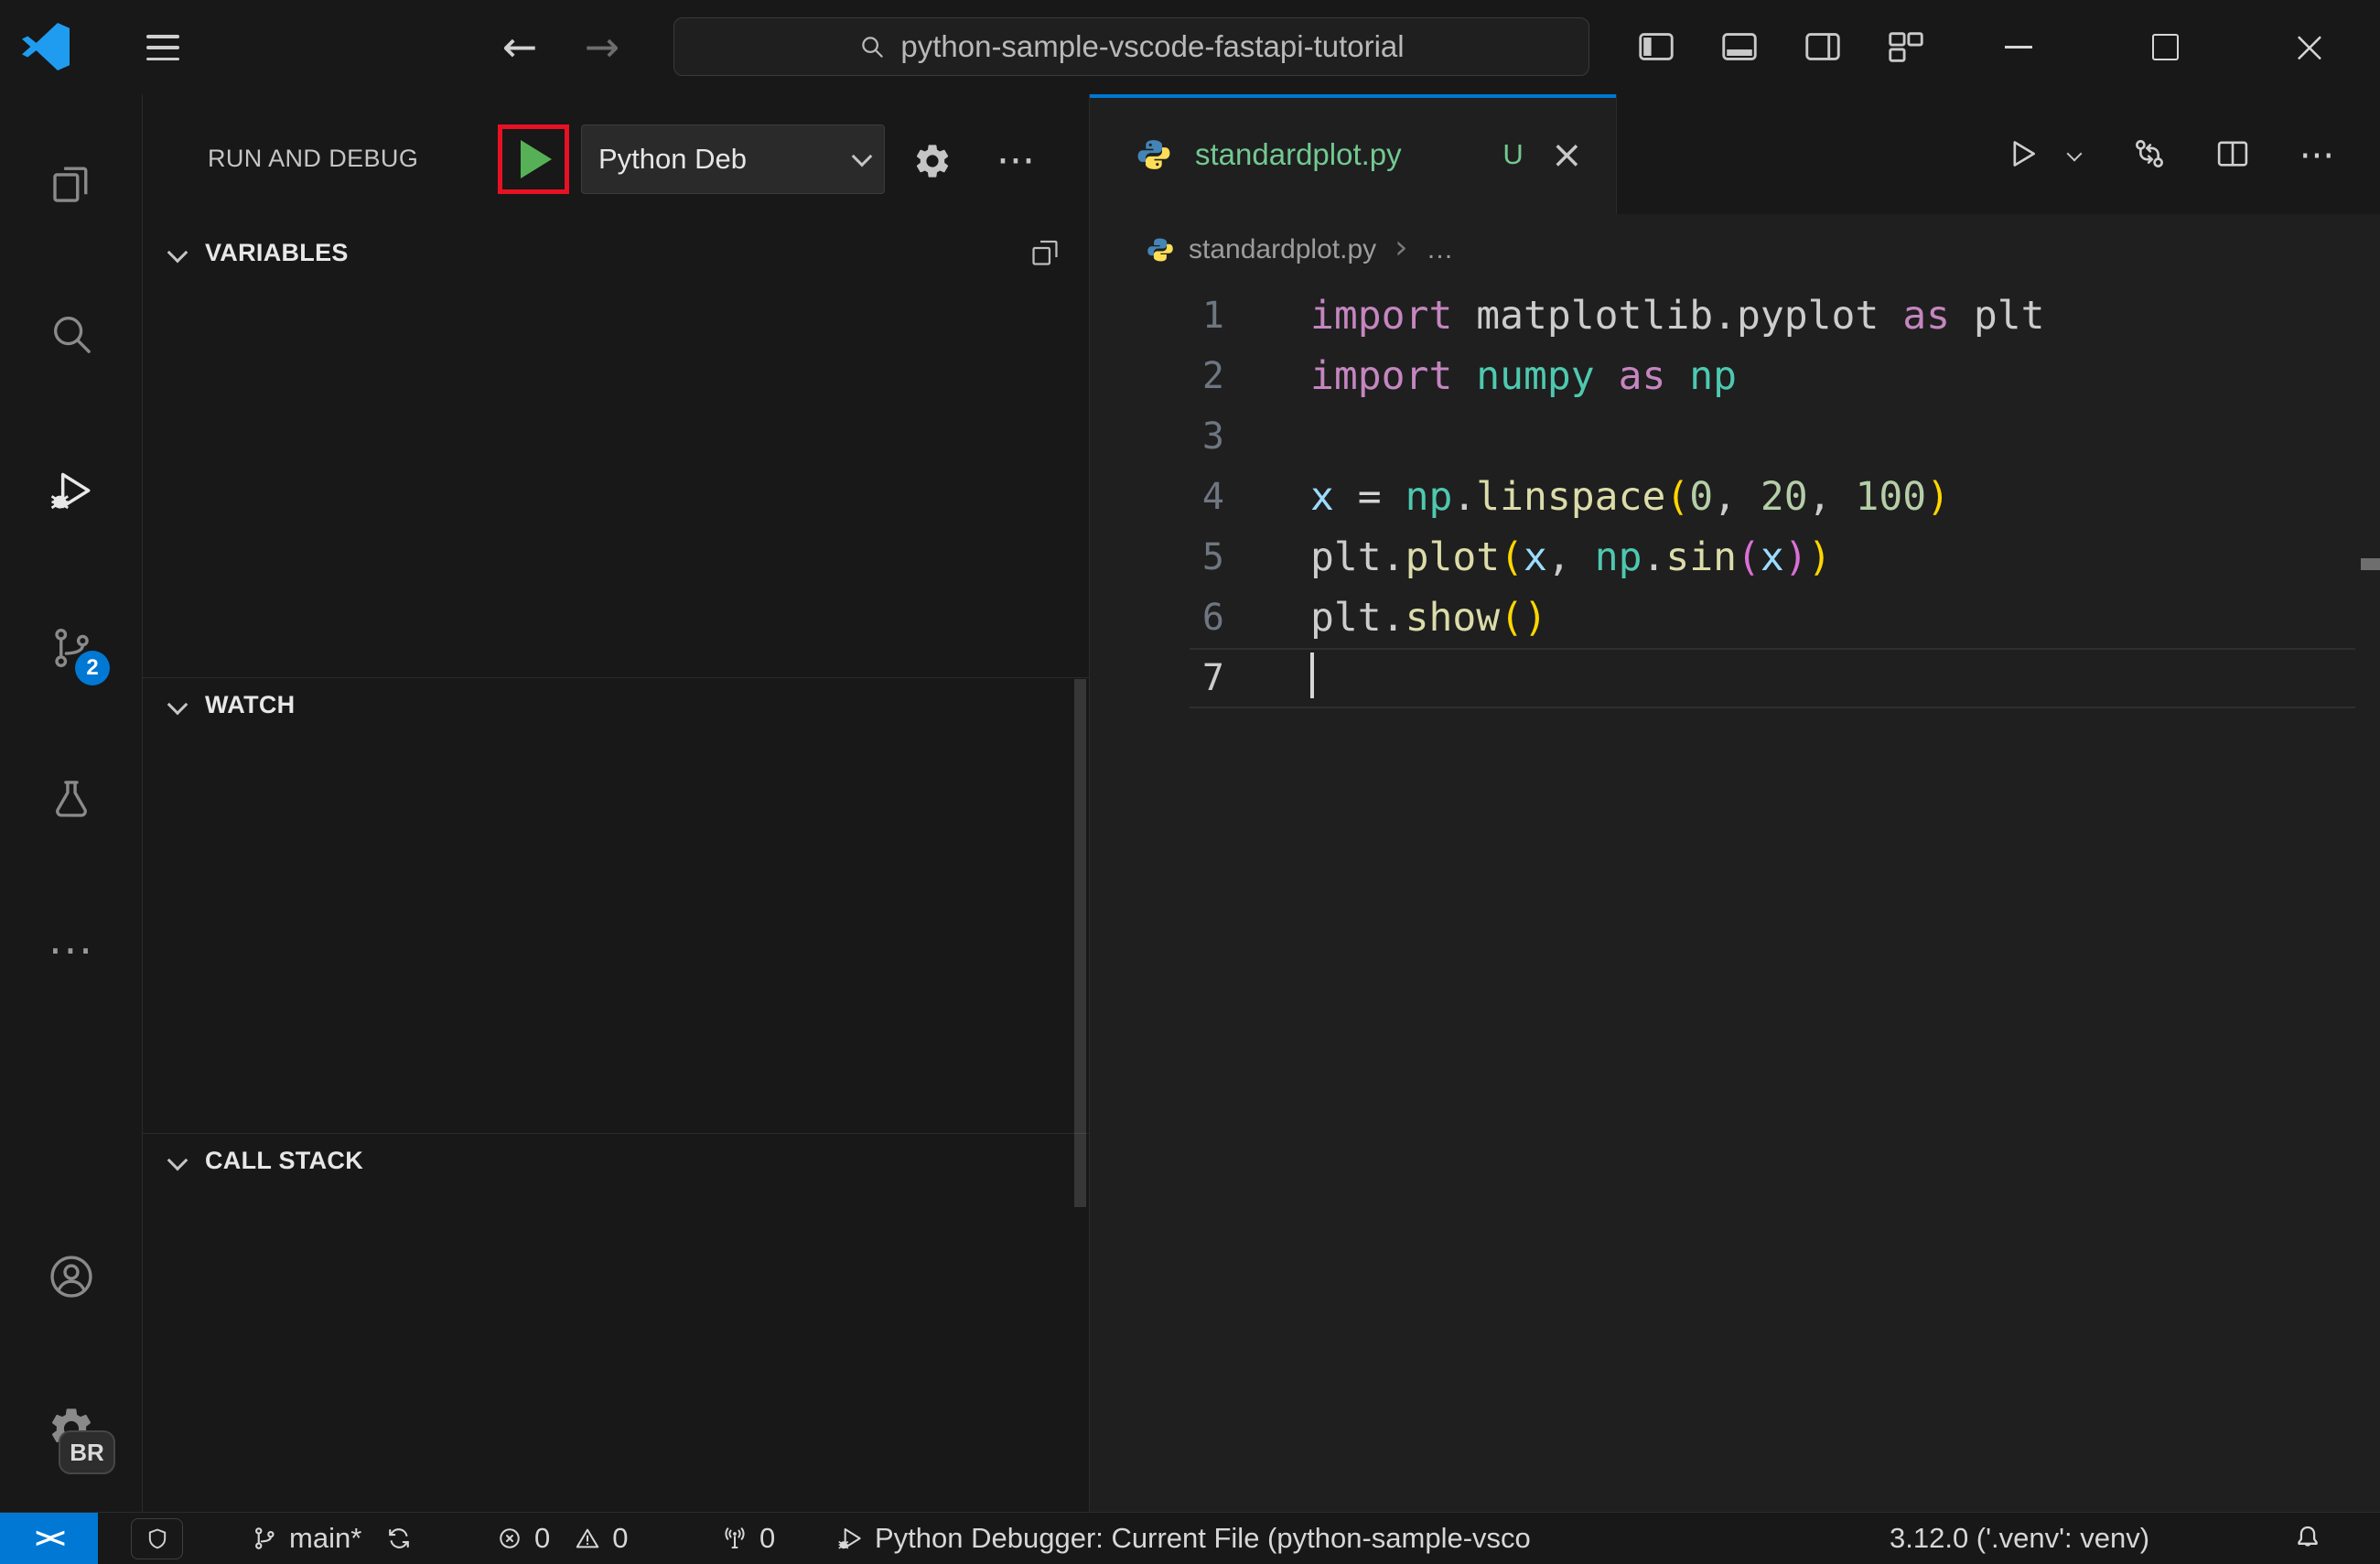 The image size is (2380, 1564). What do you see at coordinates (1212, 497) in the screenshot?
I see `line-number: 4` at bounding box center [1212, 497].